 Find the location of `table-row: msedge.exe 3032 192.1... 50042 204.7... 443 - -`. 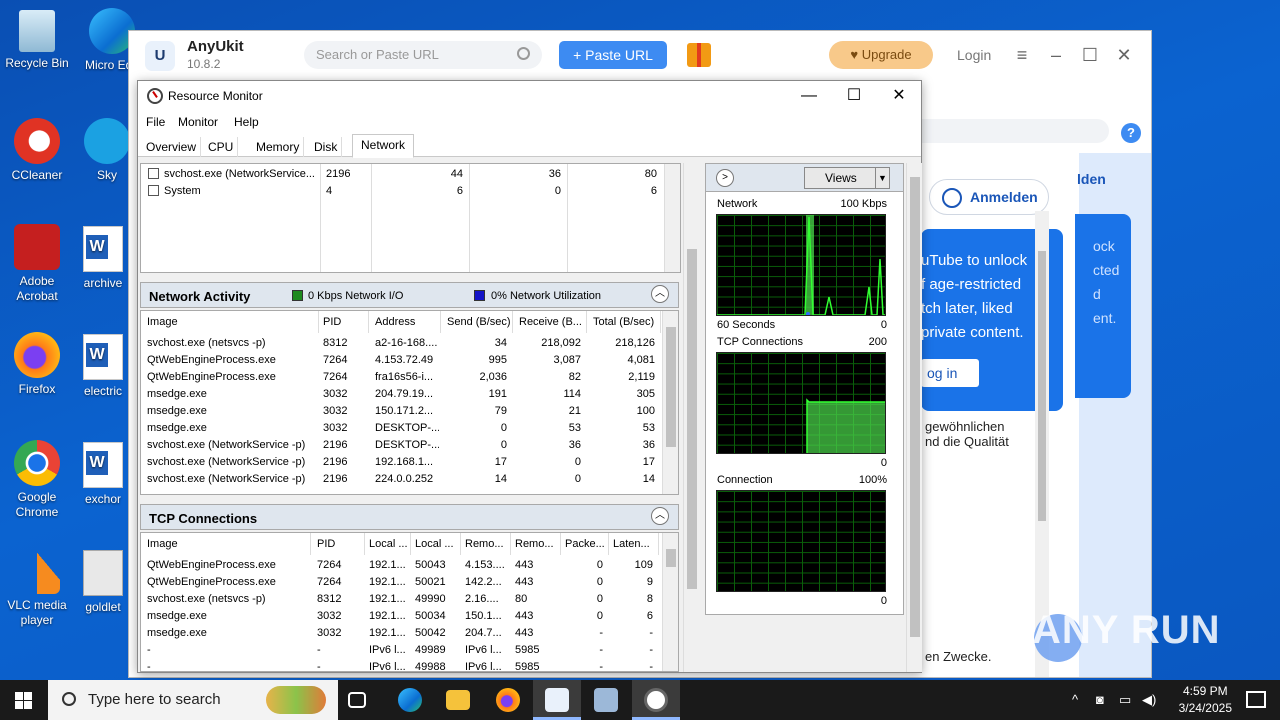

table-row: msedge.exe 3032 192.1... 50042 204.7... 443 - - is located at coordinates (402, 633).